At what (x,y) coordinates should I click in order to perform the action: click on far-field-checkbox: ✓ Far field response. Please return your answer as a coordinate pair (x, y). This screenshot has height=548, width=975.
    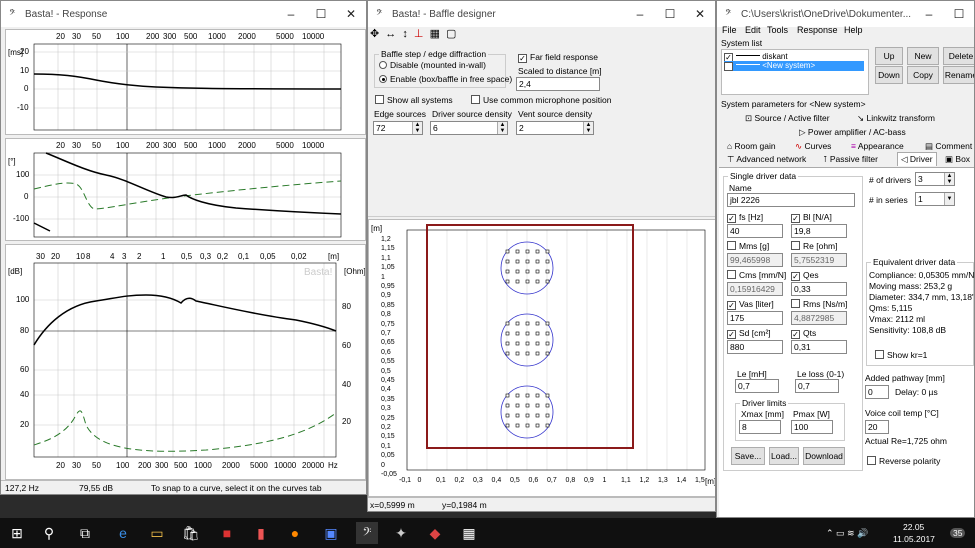
    Looking at the image, I should click on (558, 57).